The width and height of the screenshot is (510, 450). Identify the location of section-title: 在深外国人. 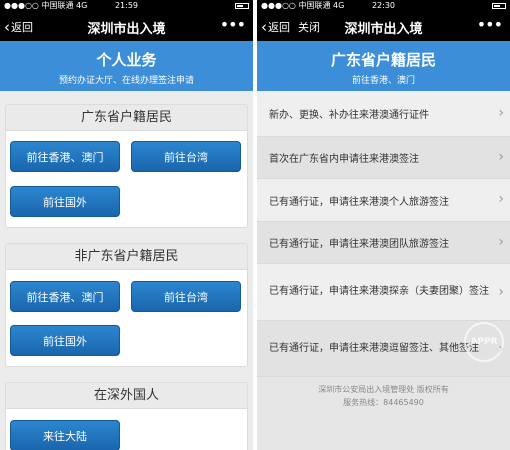
(126, 396).